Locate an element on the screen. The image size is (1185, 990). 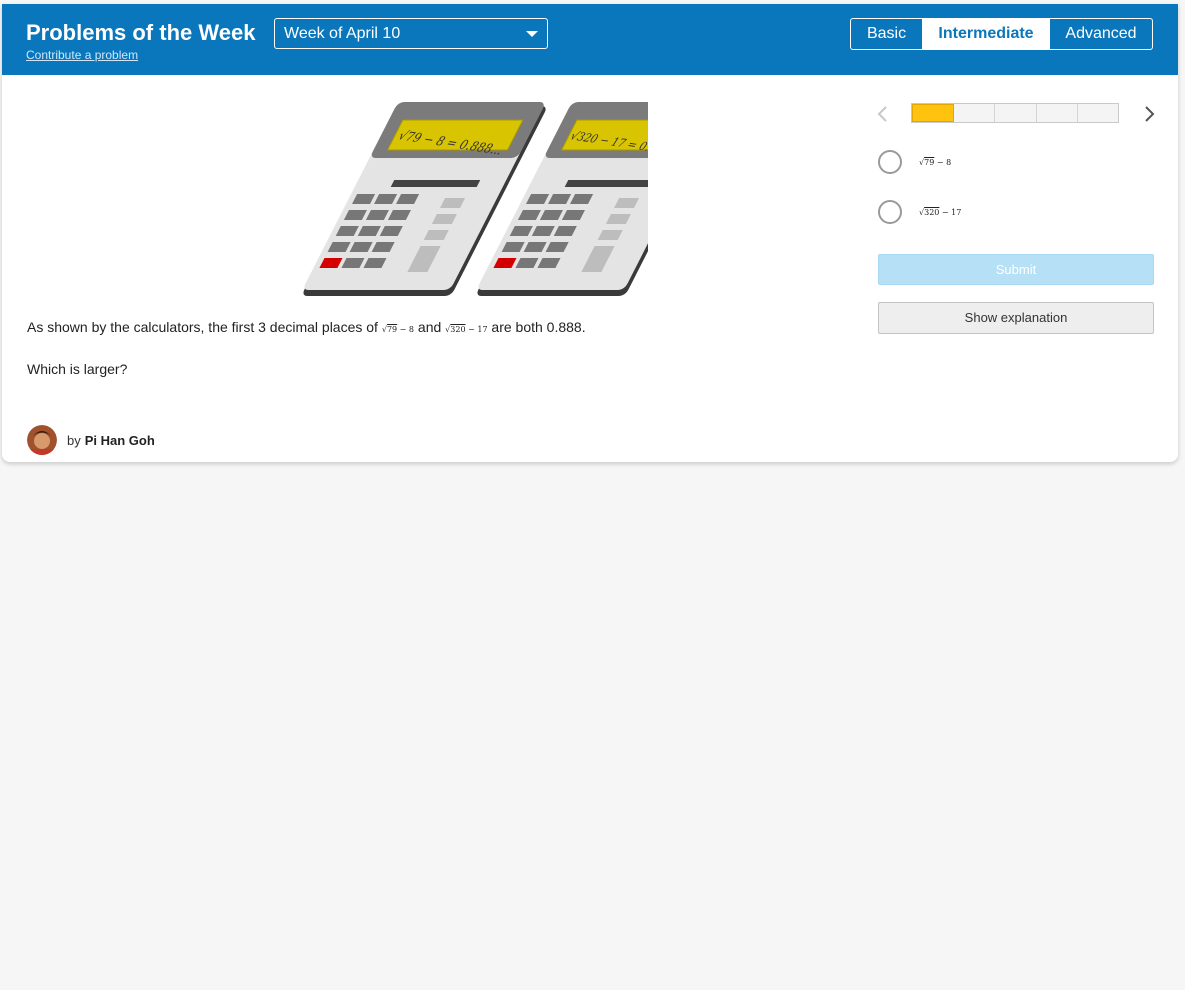
page-title: Problems of the Week is located at coordinates (141, 32).